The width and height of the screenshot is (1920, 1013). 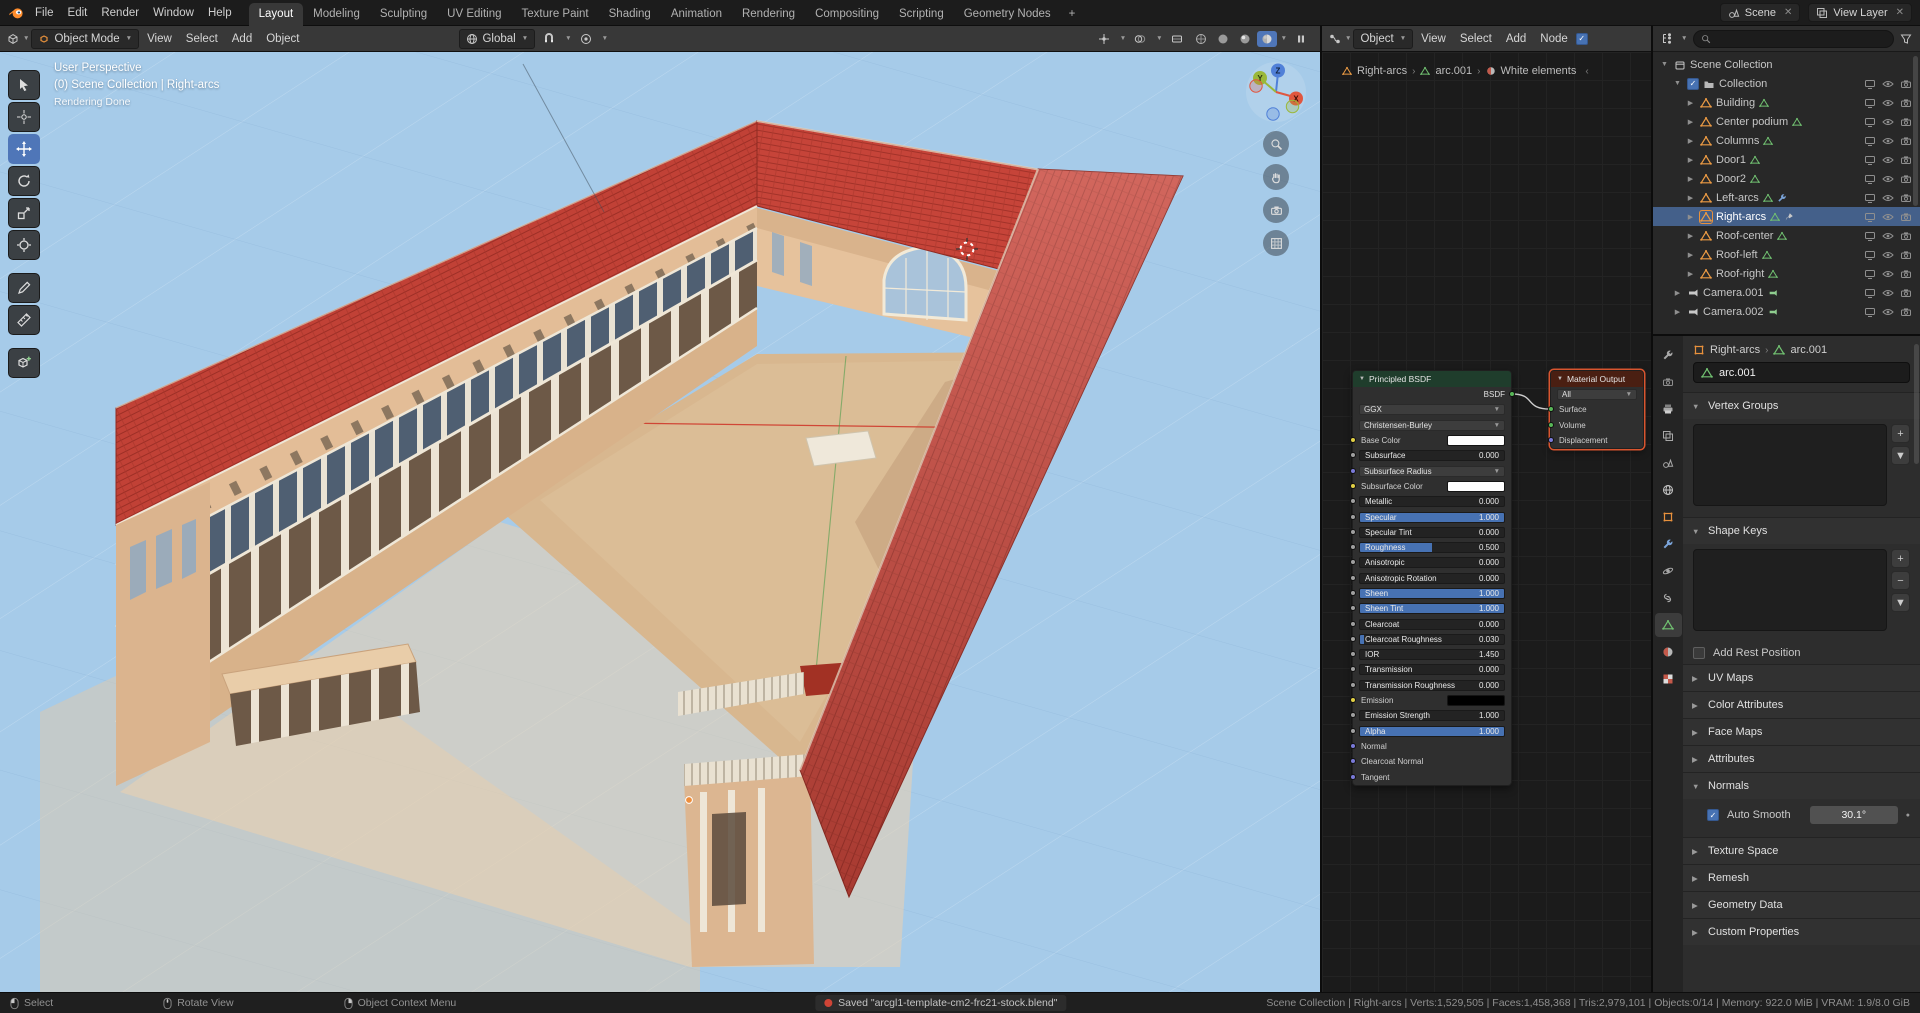 I want to click on outliner-editor-icon, so click(x=1667, y=38).